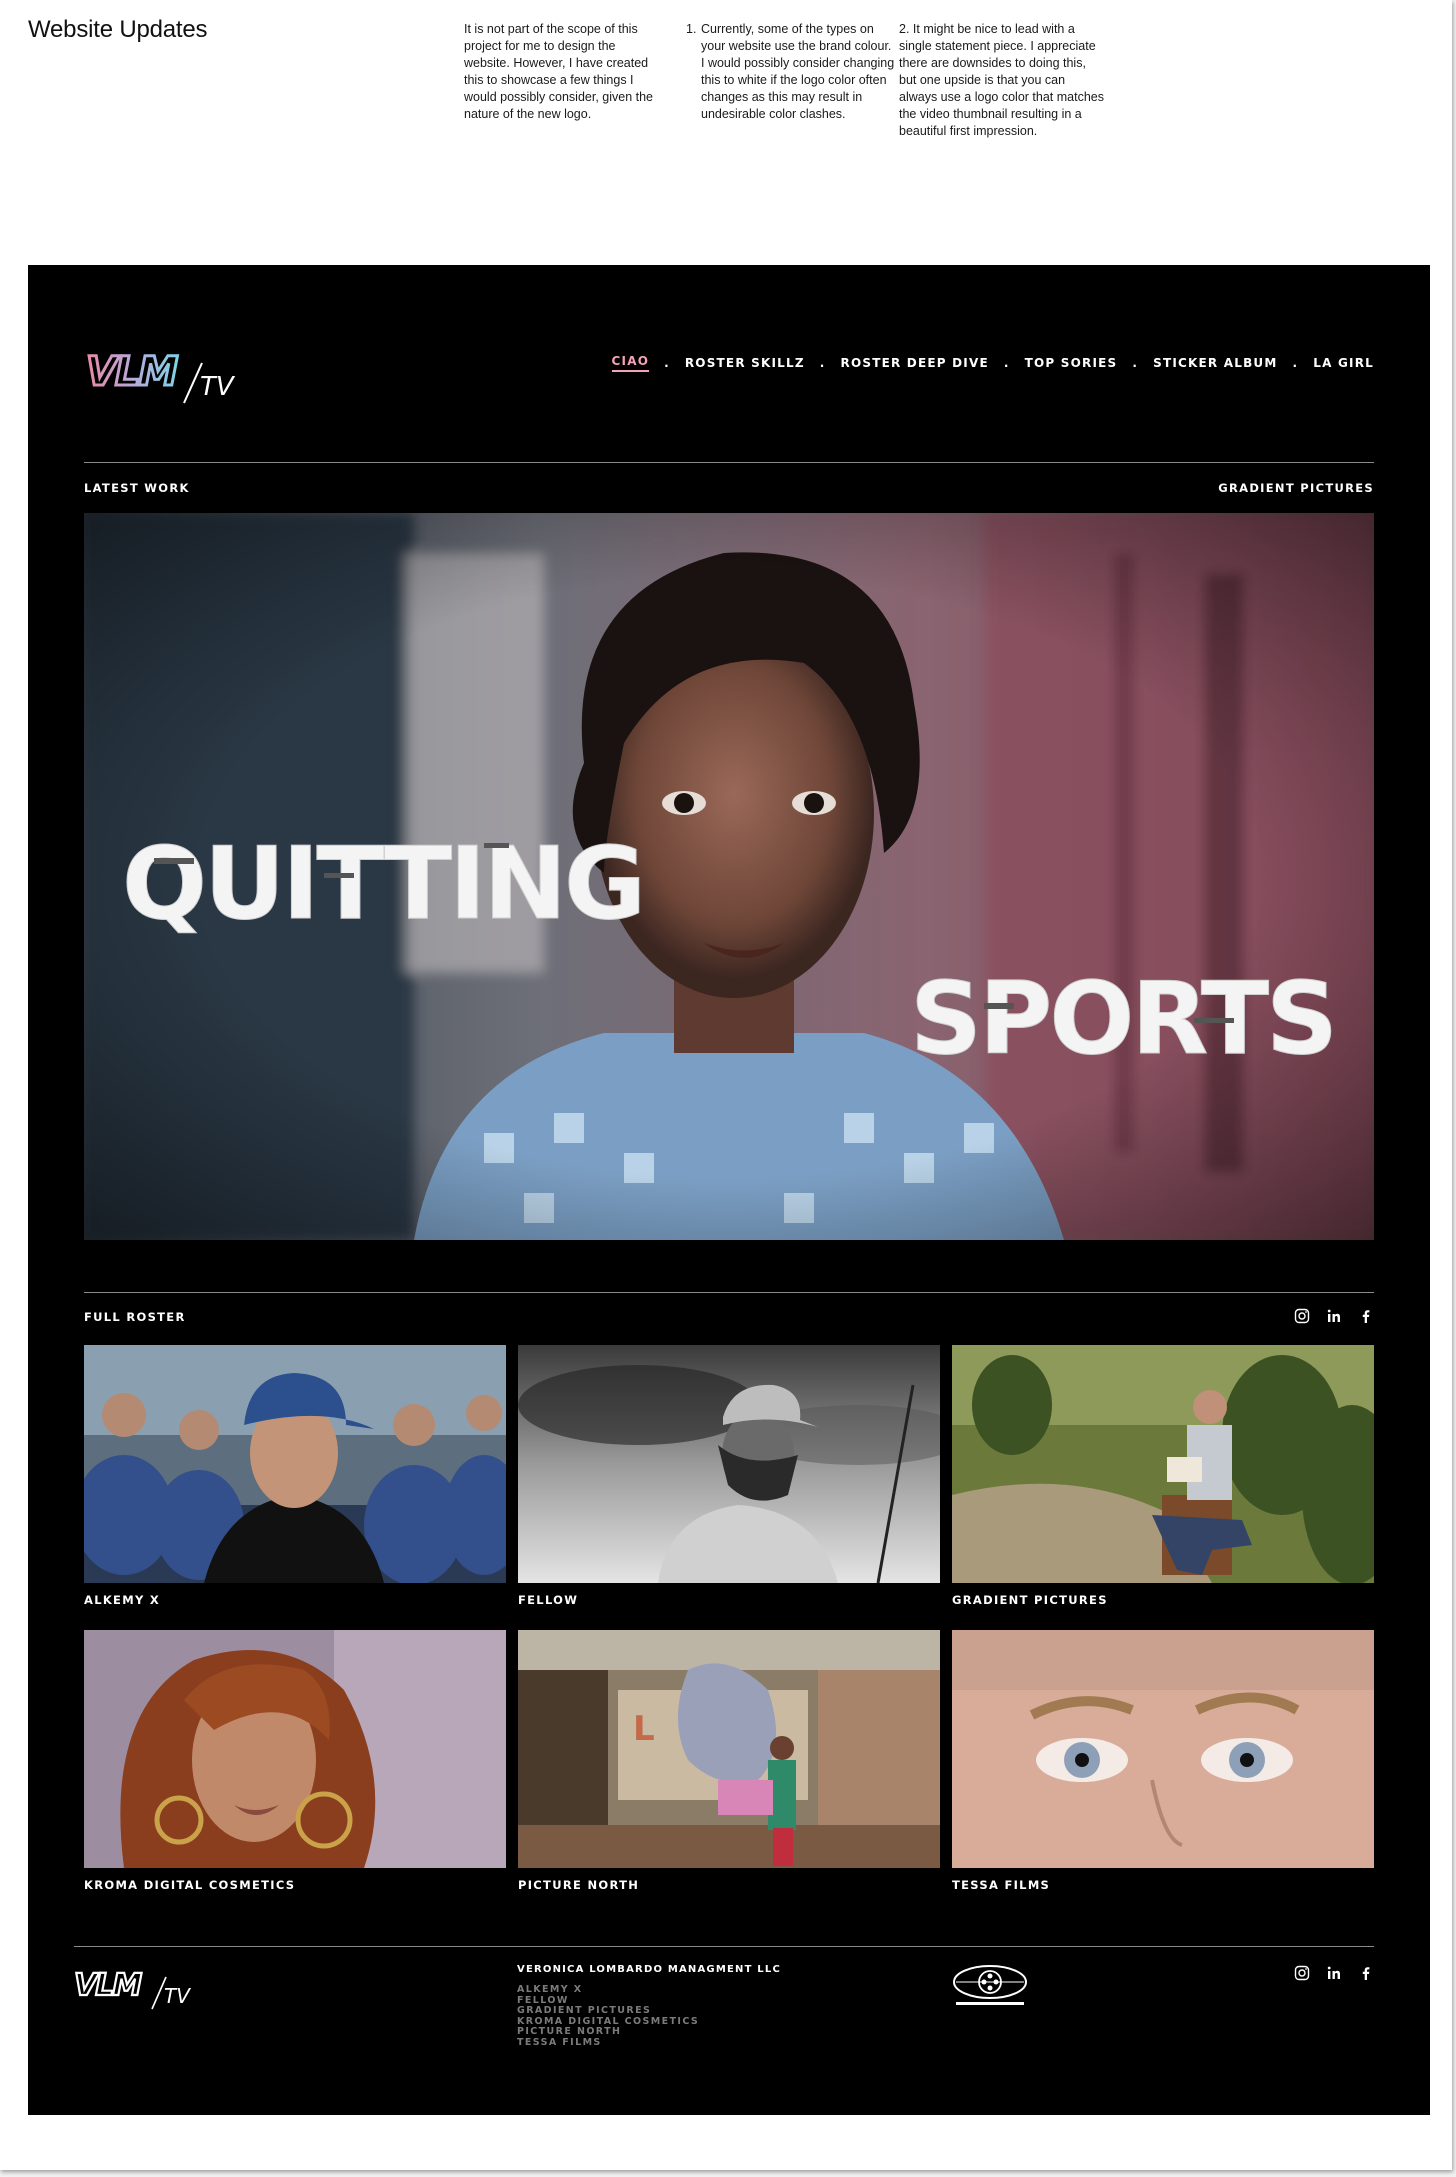  I want to click on nav-item-roster-deep-dive: ROSTER DEEP DIVE, so click(915, 363).